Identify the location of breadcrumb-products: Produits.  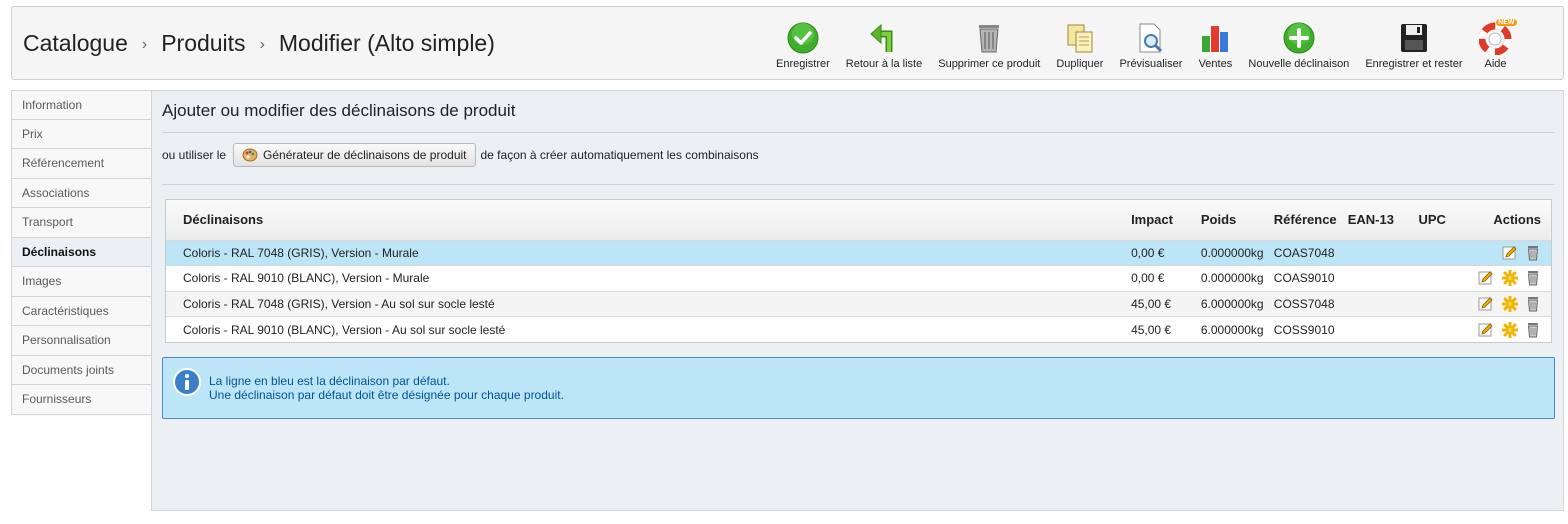
(203, 43).